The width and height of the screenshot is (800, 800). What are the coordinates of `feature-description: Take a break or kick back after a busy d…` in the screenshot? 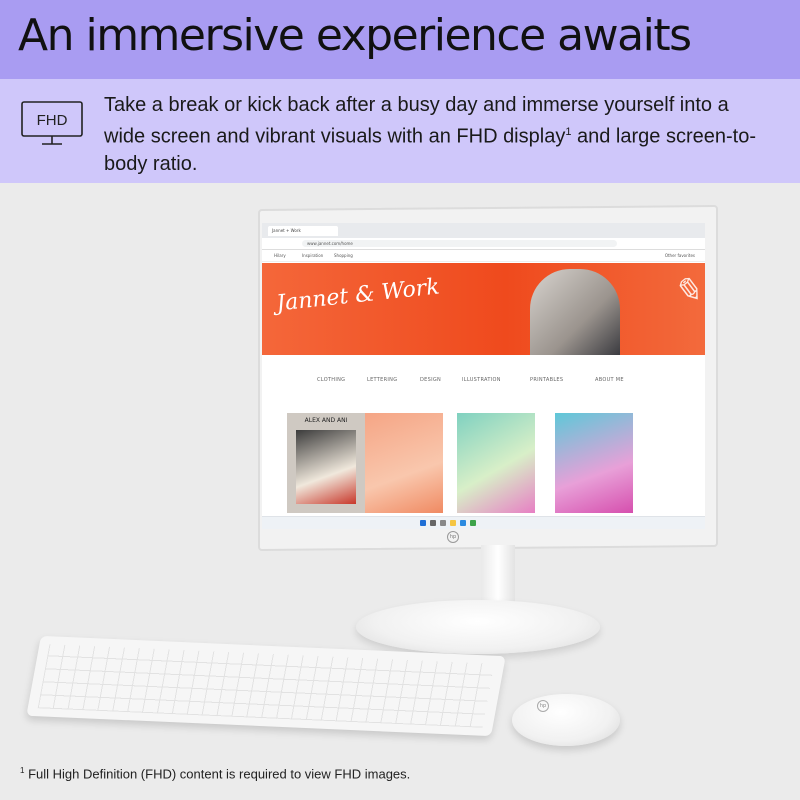 It's located at (434, 135).